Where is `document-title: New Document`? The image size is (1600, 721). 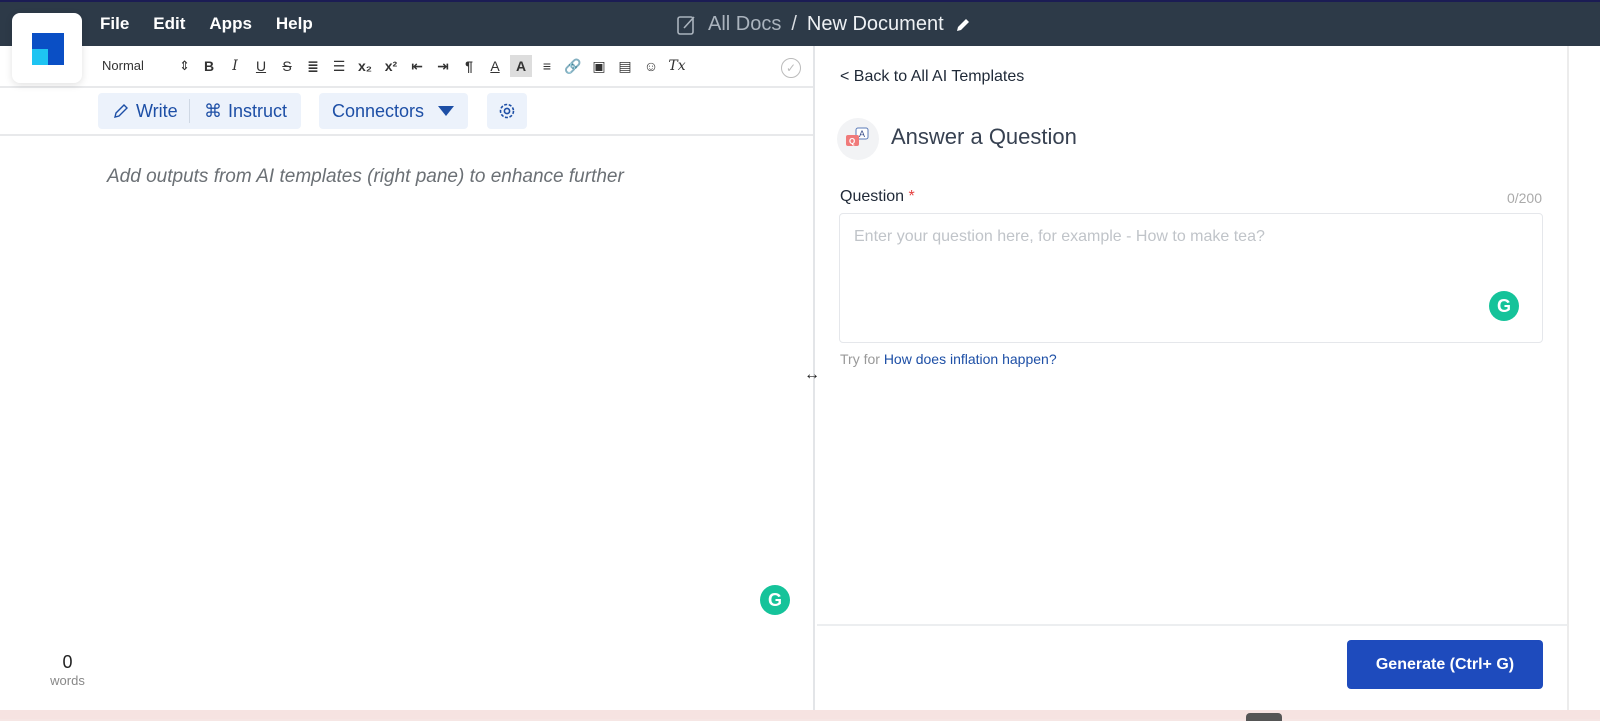 document-title: New Document is located at coordinates (875, 24).